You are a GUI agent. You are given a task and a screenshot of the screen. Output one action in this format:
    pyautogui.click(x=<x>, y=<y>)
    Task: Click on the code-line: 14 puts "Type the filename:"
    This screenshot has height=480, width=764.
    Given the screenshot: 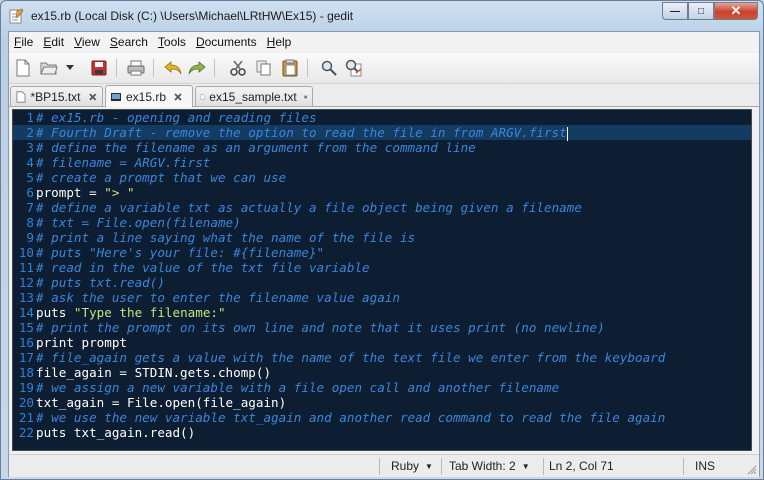 What is the action you would take?
    pyautogui.click(x=382, y=312)
    